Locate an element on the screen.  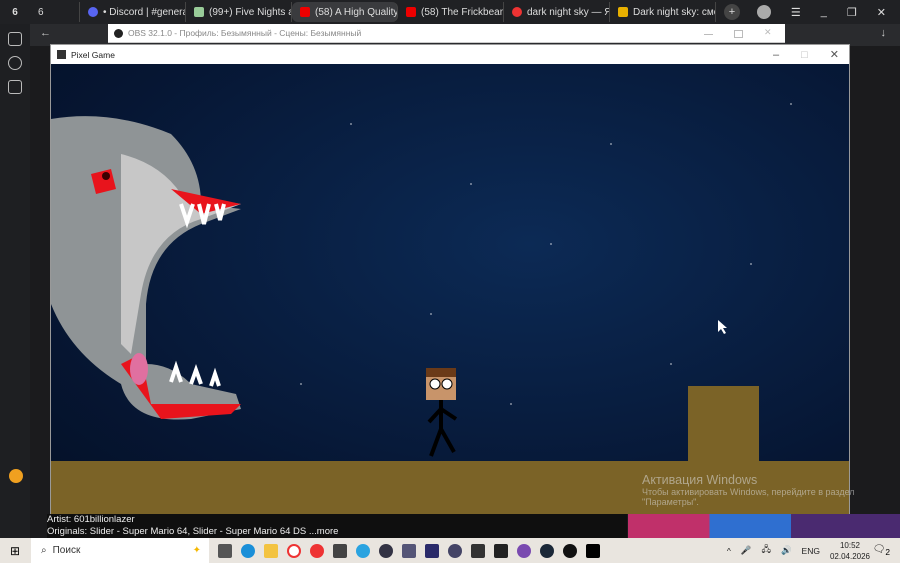
chevron-up-icon: ^ is located at coordinates (729, 551).